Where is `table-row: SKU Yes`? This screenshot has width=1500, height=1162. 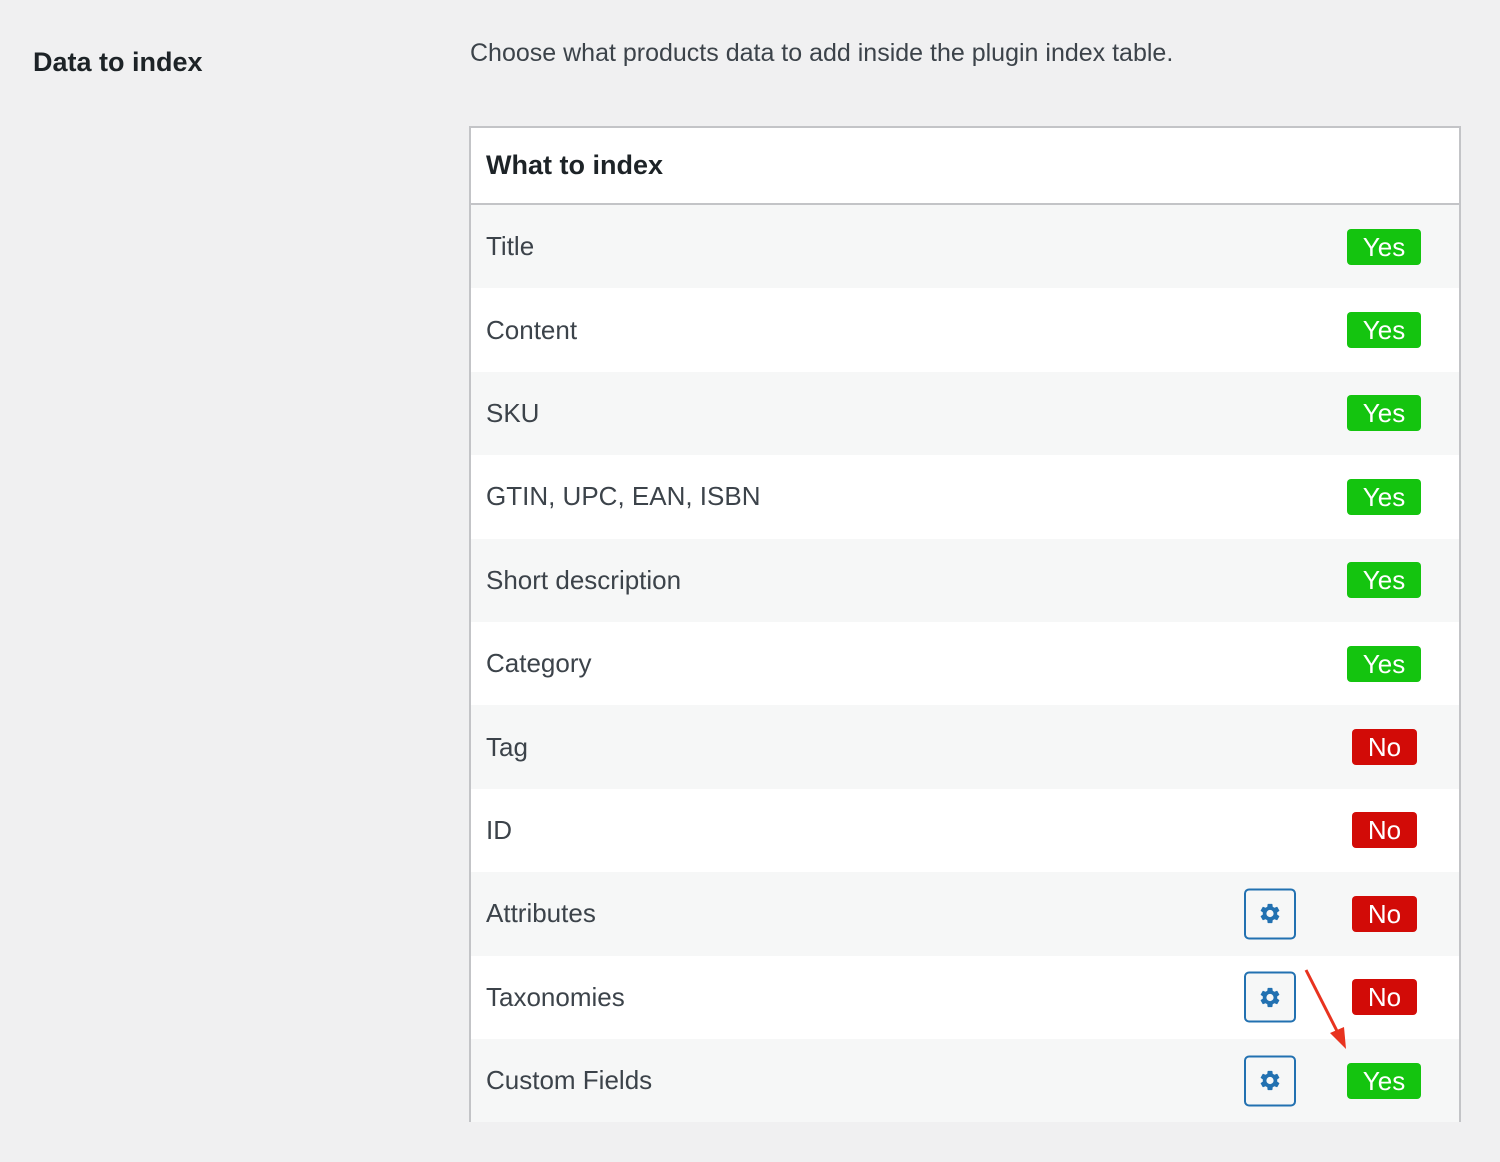
table-row: SKU Yes is located at coordinates (965, 413).